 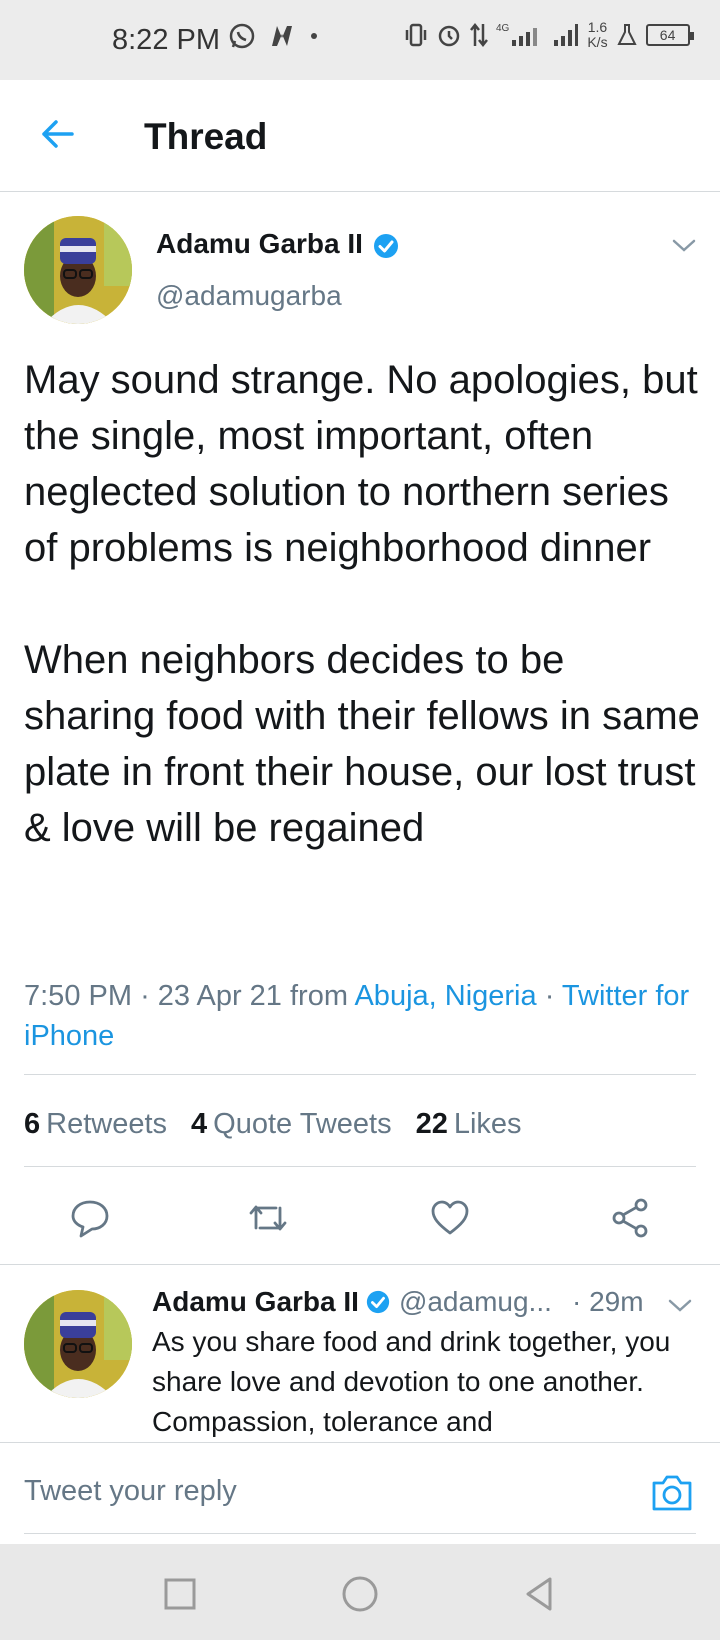 I want to click on author-handle: @adamugarba, so click(x=249, y=296).